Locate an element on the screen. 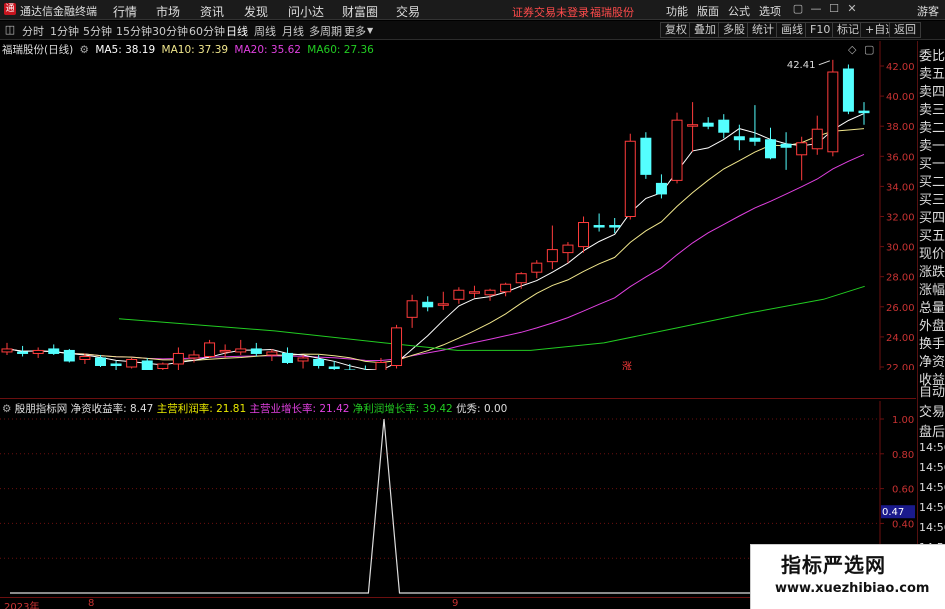 The height and width of the screenshot is (609, 945). app-logo-icon: 通 is located at coordinates (10, 9).